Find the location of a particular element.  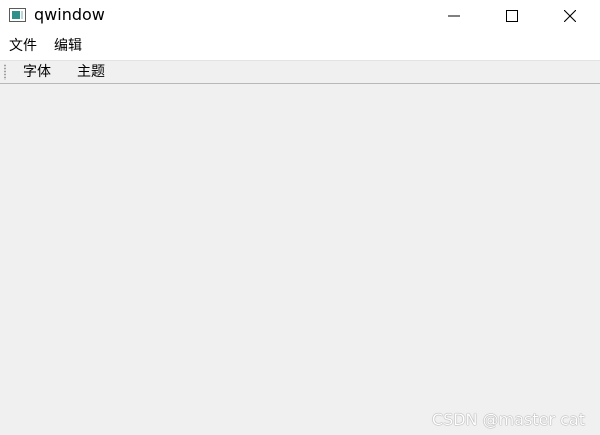

maximize-button is located at coordinates (512, 16).